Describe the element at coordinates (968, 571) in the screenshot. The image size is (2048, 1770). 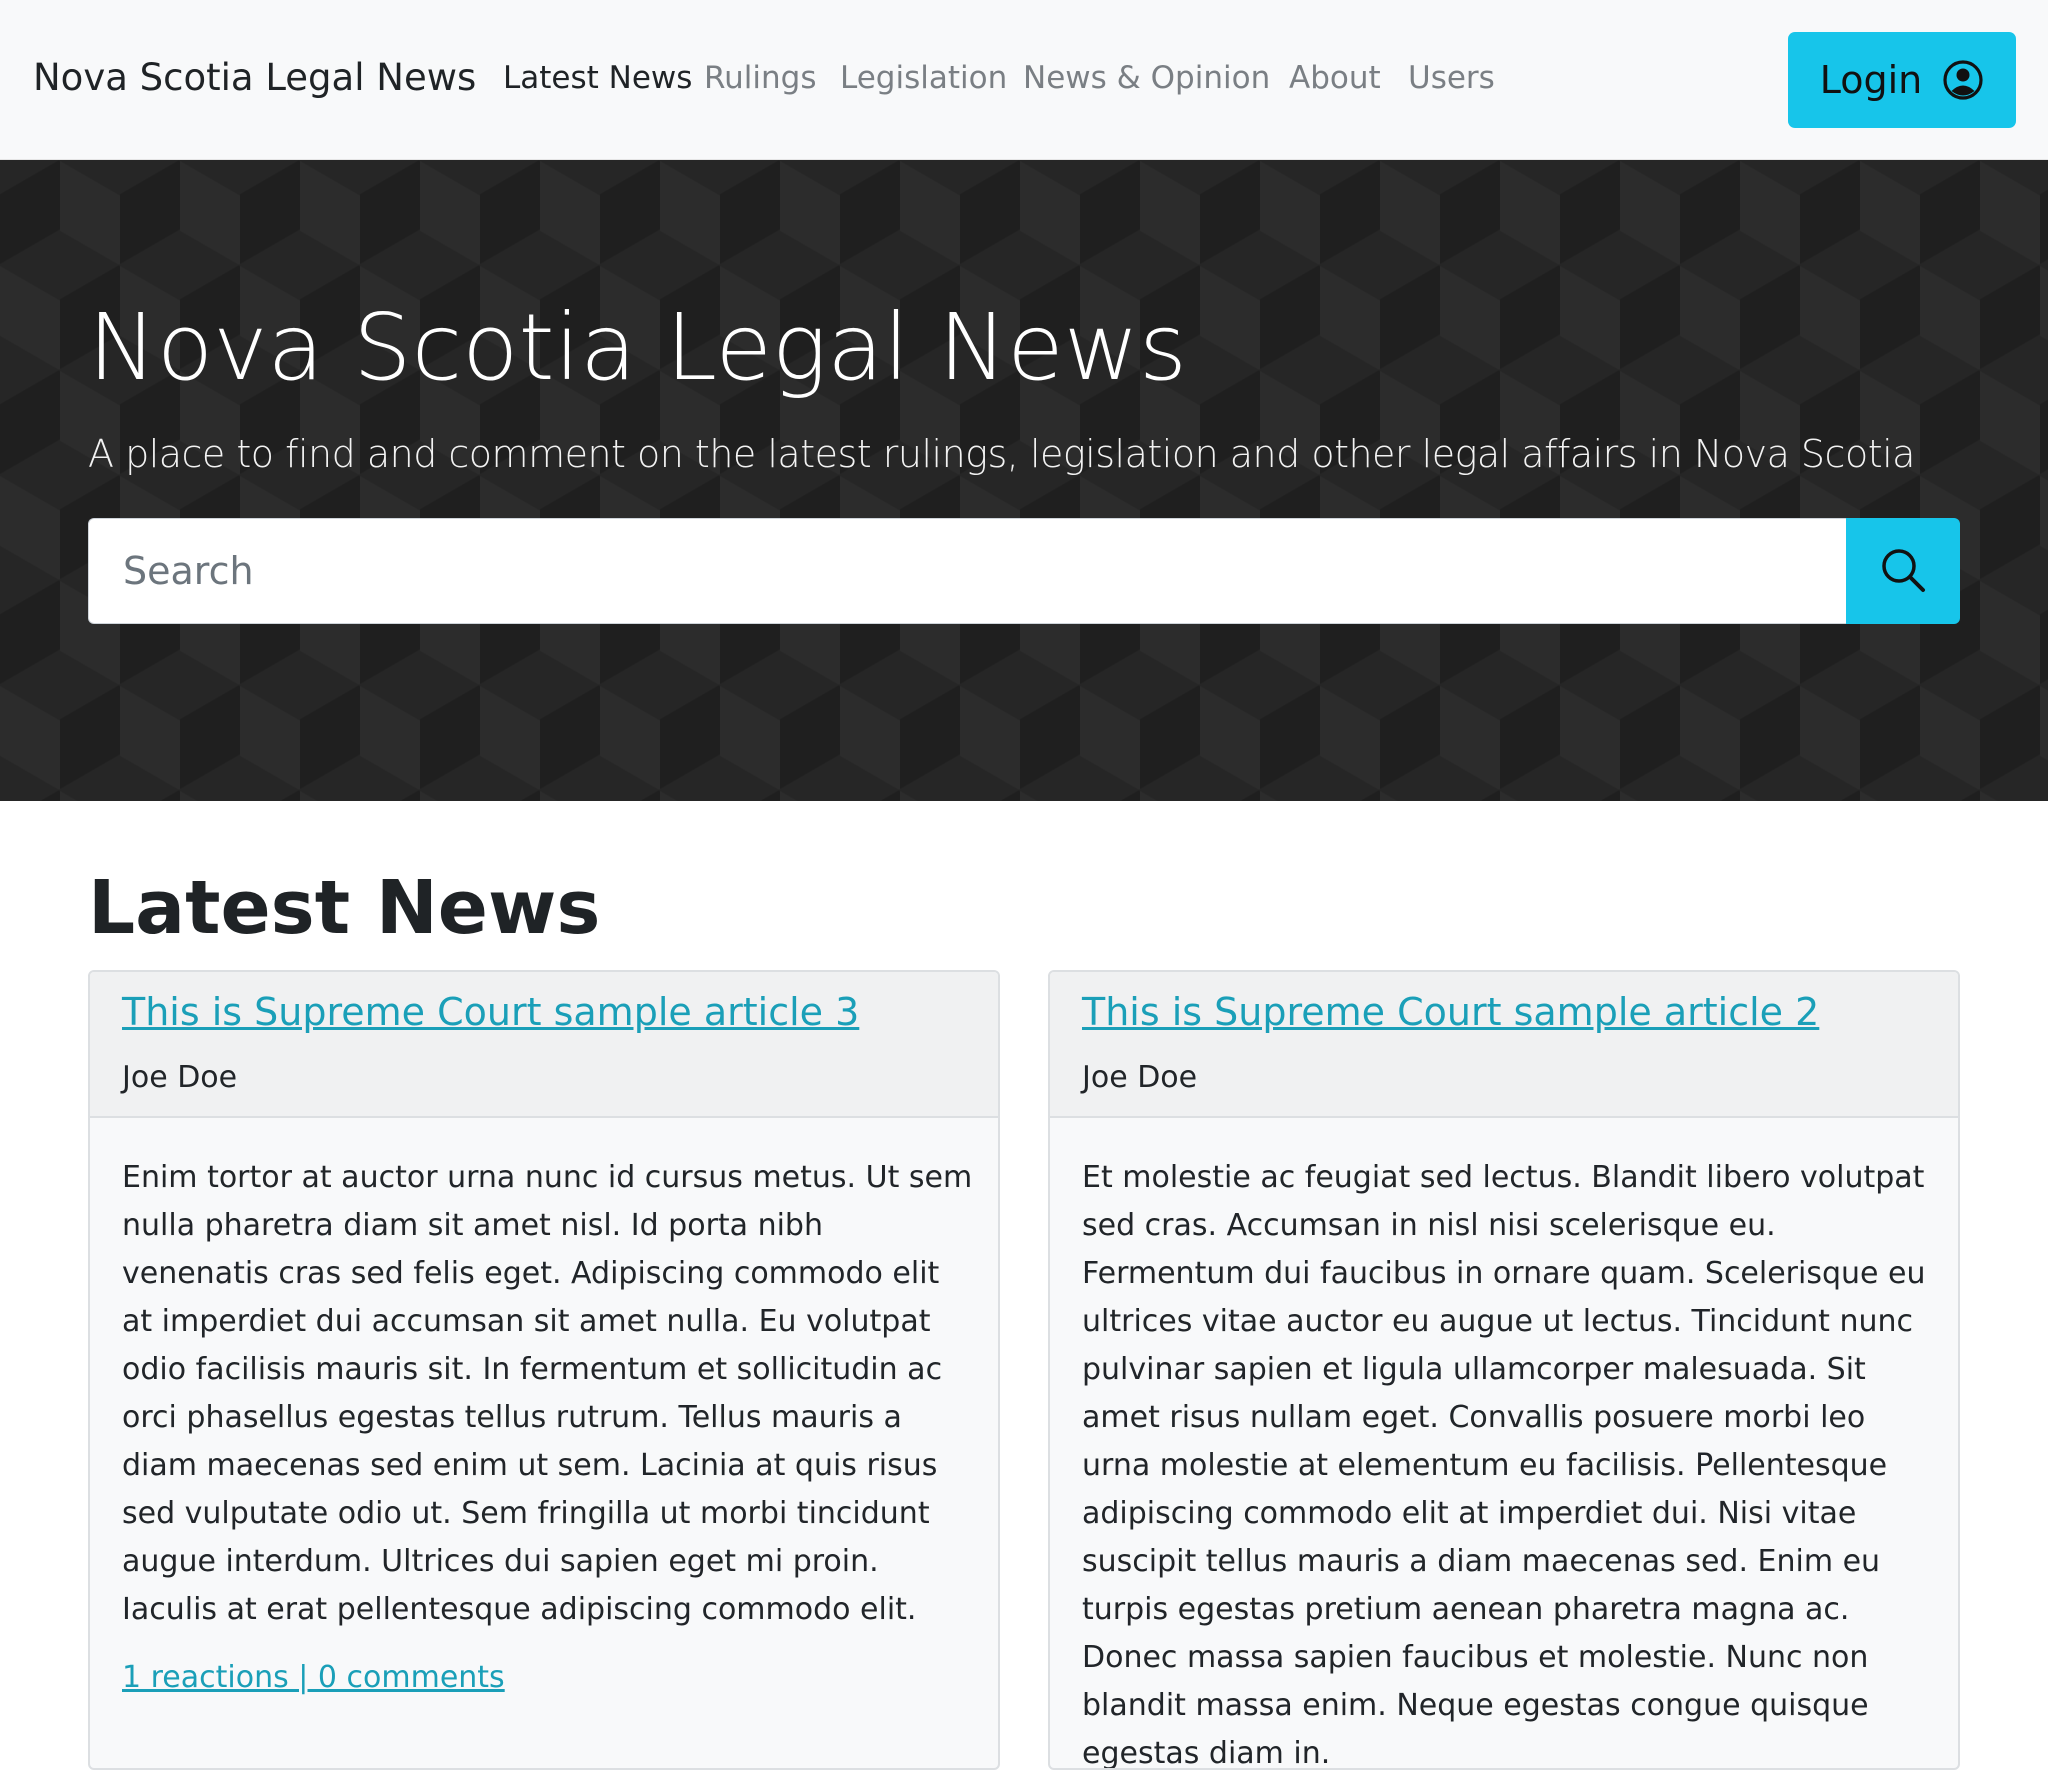
I see `search-input` at that location.